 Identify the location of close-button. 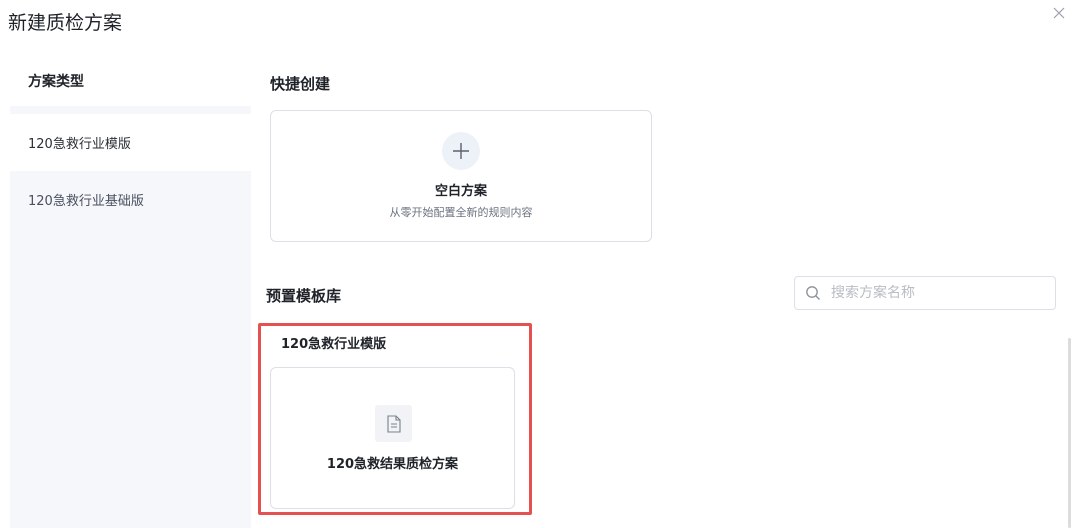
(1059, 13).